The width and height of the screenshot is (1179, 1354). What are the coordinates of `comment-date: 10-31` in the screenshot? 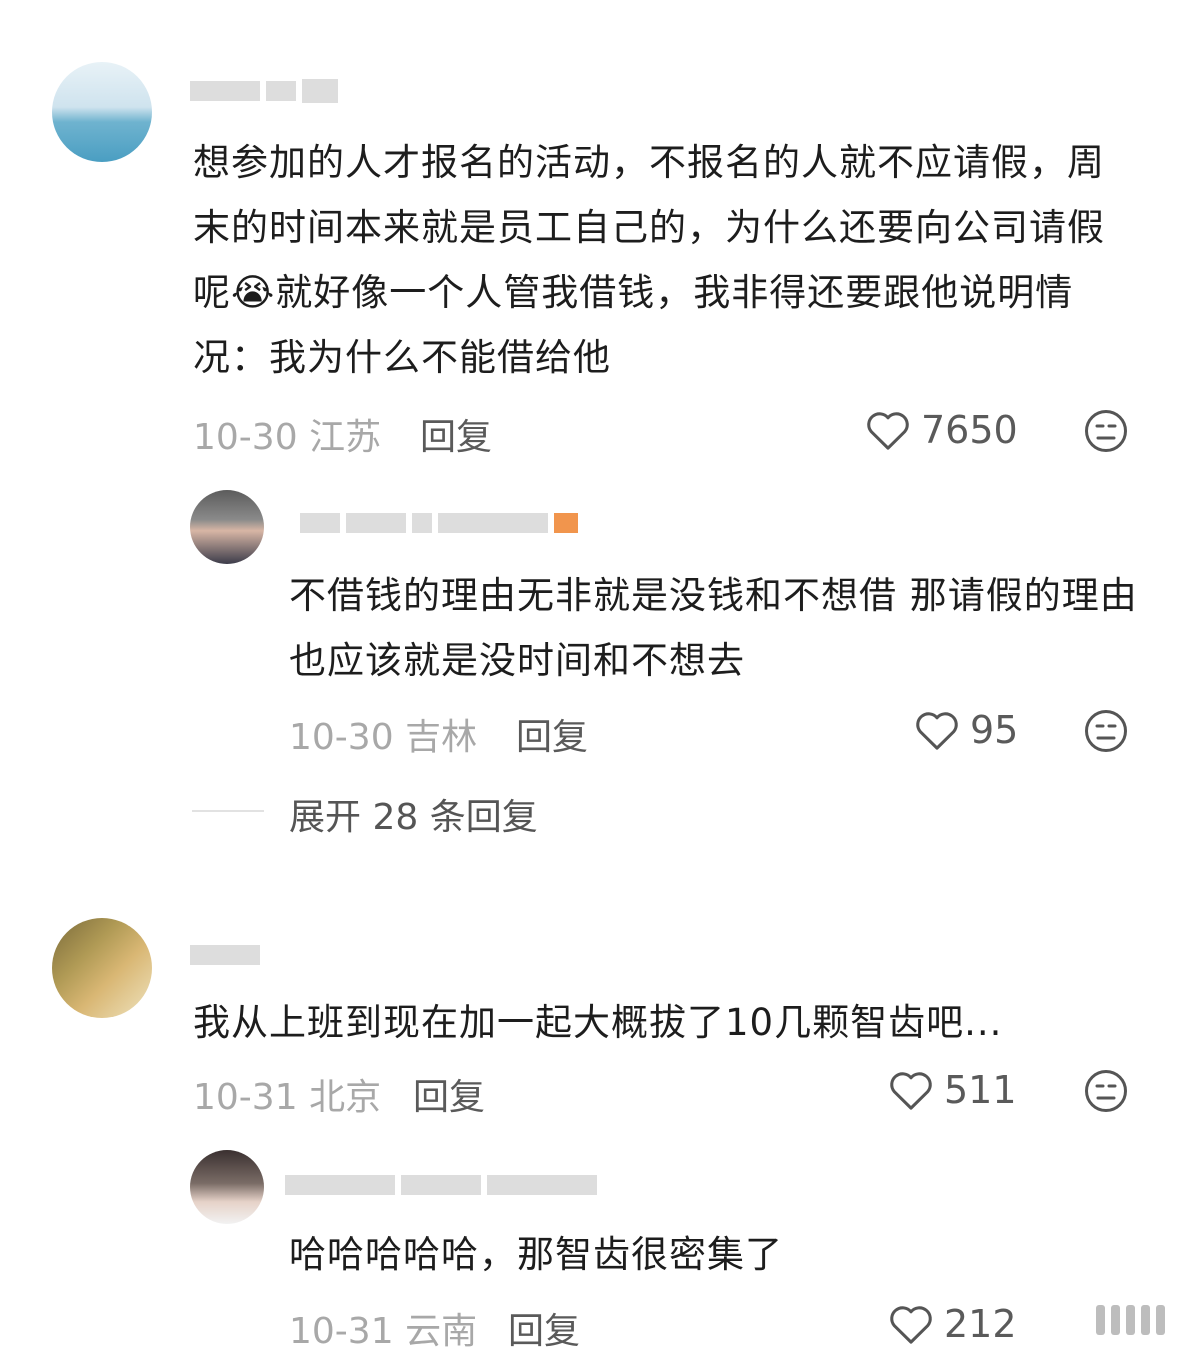 It's located at (245, 1097).